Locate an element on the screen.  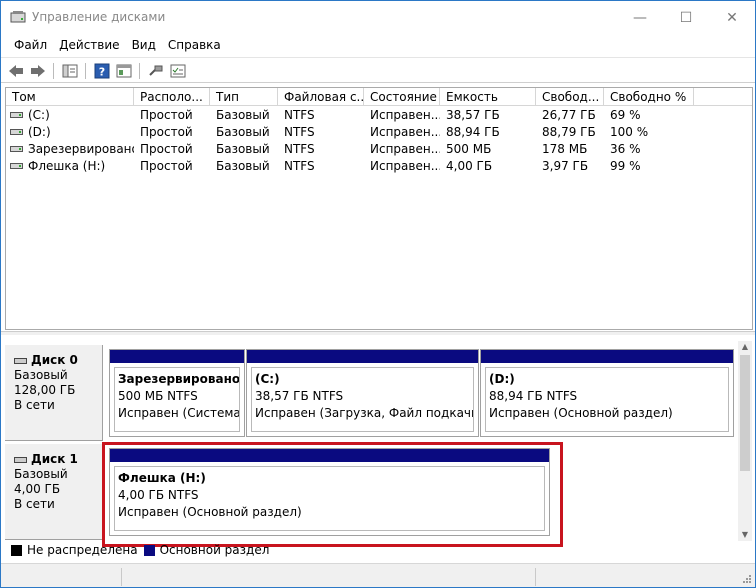
legend-swatch-unallocated is located at coordinates (16, 550).